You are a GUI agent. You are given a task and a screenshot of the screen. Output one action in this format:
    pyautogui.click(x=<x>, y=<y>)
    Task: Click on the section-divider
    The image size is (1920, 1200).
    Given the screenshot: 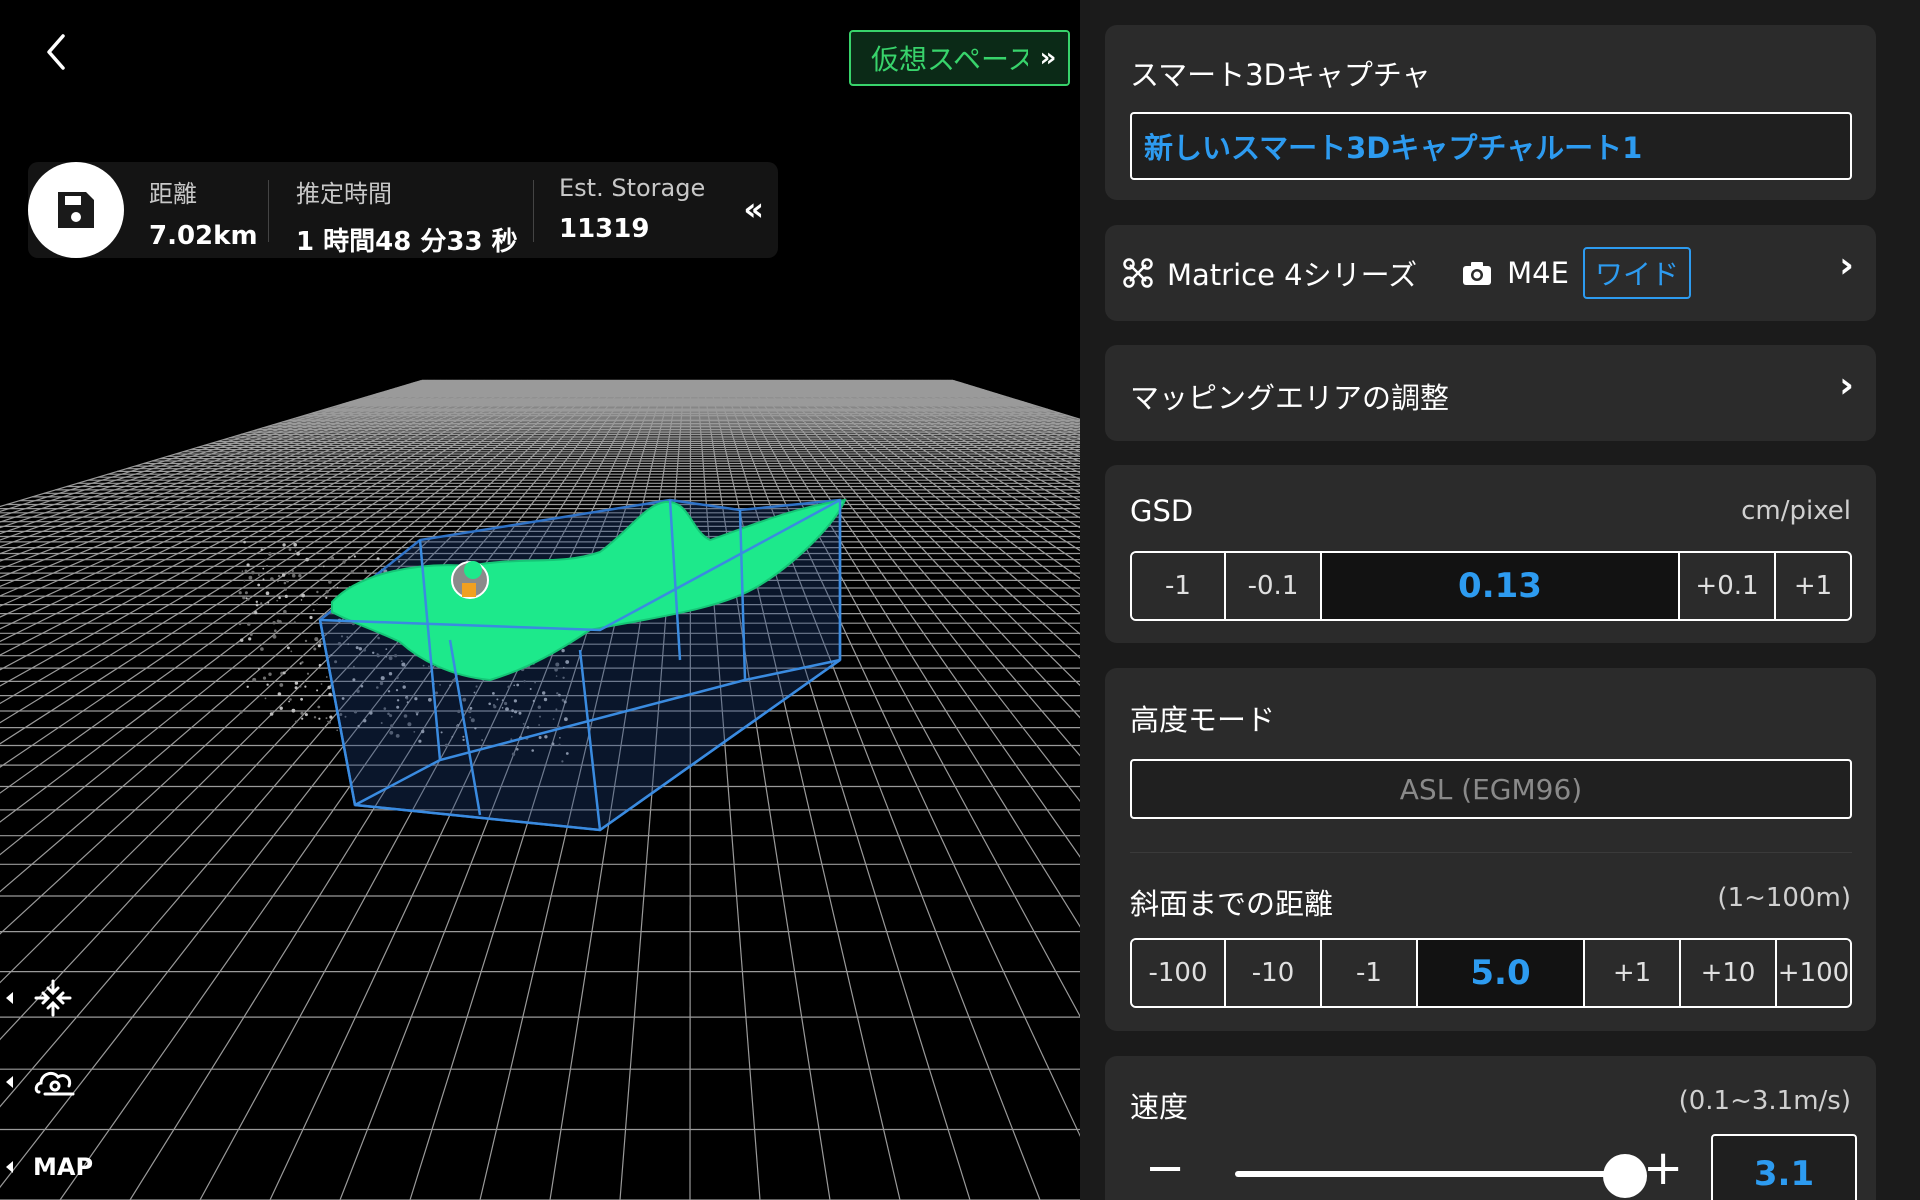 What is the action you would take?
    pyautogui.click(x=1491, y=852)
    